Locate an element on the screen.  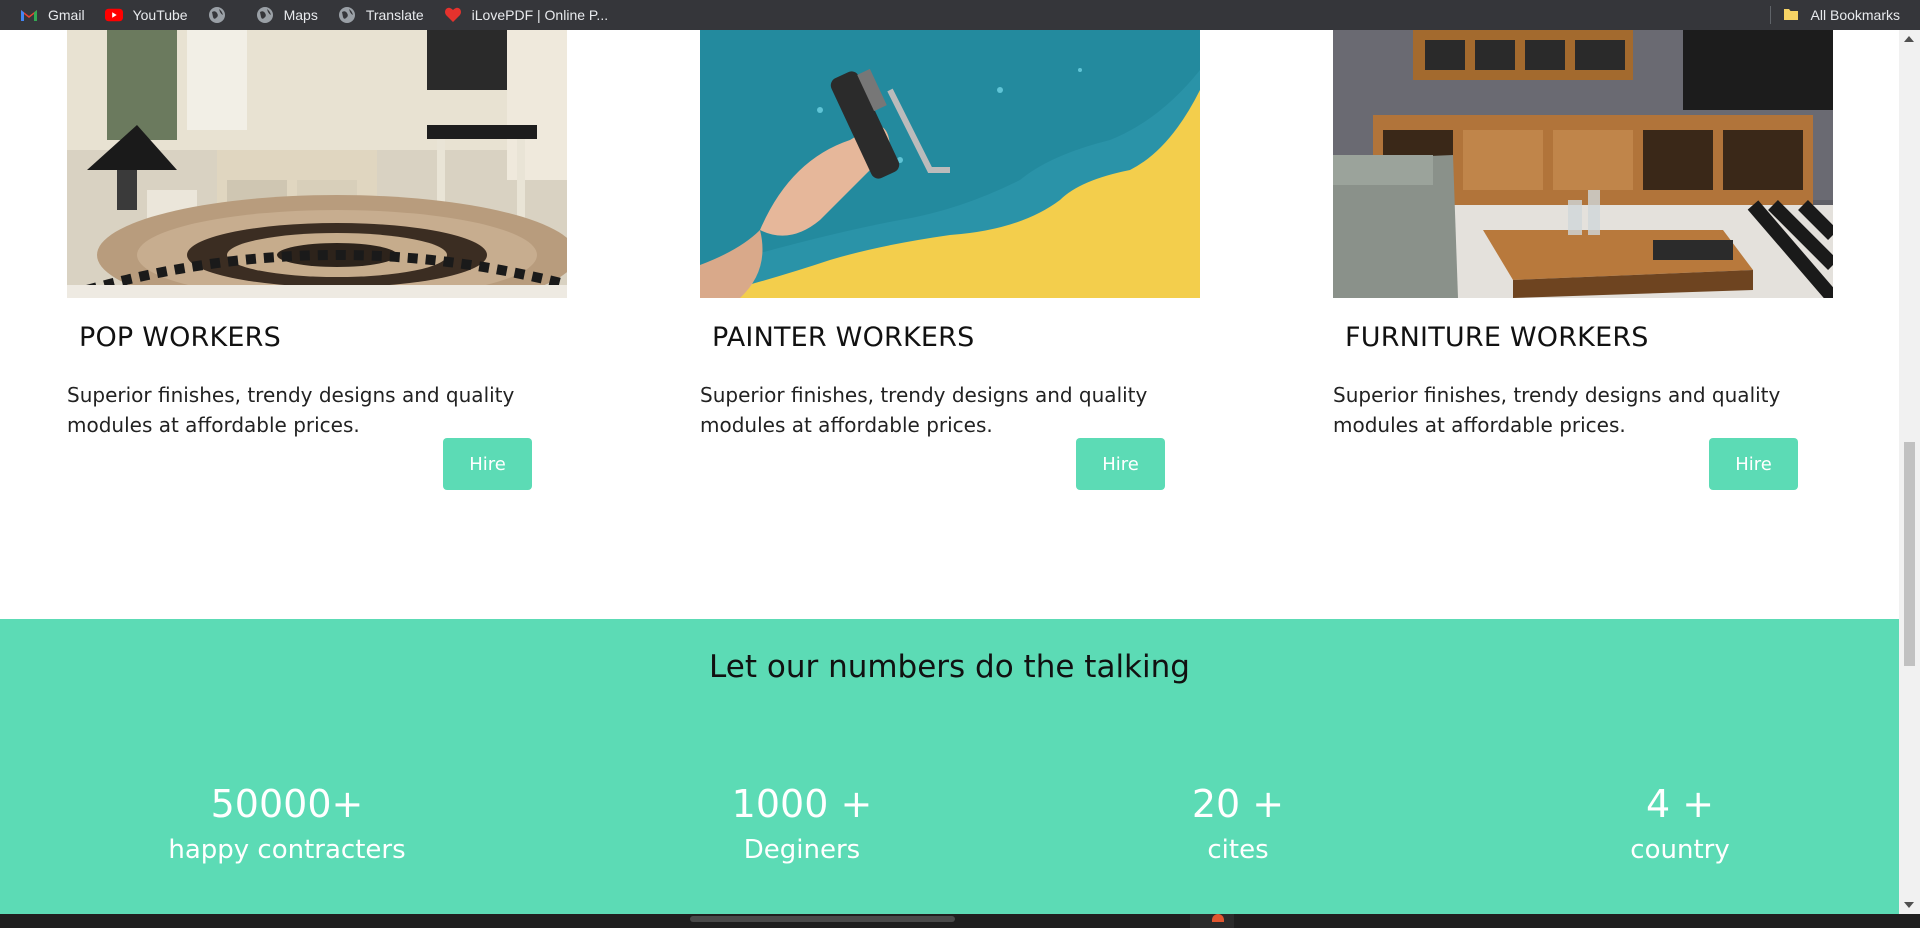
bookmark-label: Translate is located at coordinates (394, 15).